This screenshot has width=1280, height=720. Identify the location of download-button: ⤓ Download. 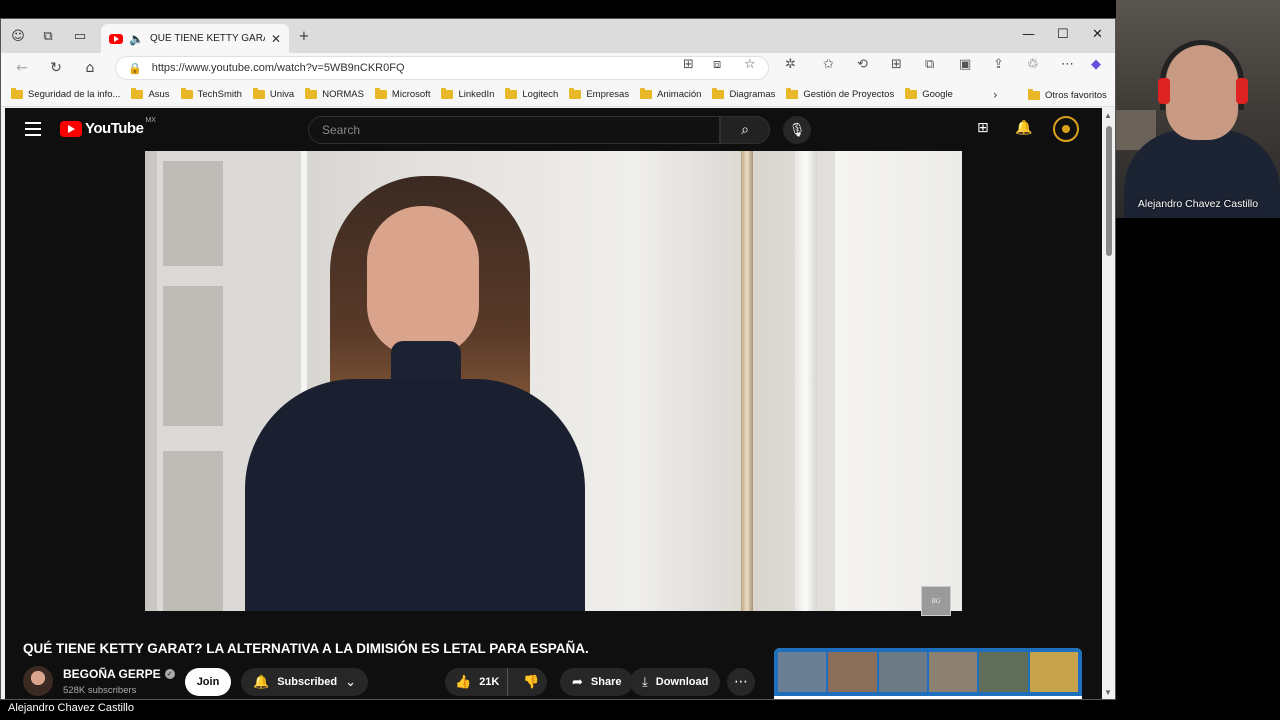
(675, 682).